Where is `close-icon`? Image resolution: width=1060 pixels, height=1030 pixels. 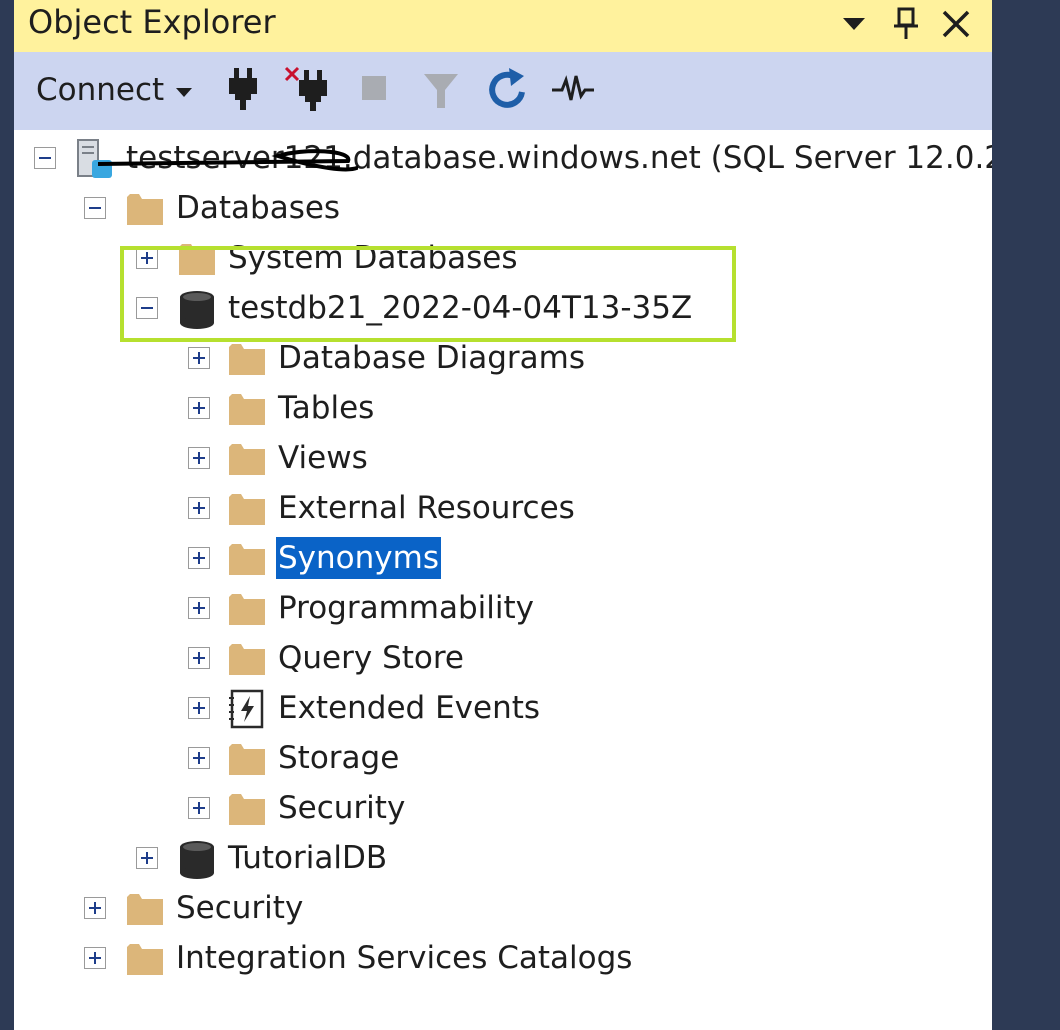
close-icon is located at coordinates (956, 24).